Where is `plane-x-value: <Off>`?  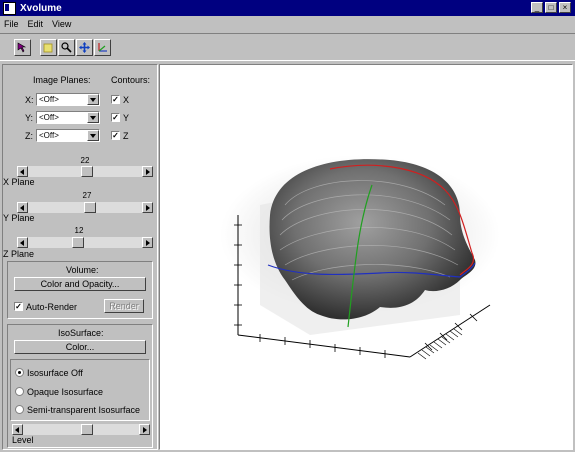
plane-x-value: <Off> is located at coordinates (49, 99).